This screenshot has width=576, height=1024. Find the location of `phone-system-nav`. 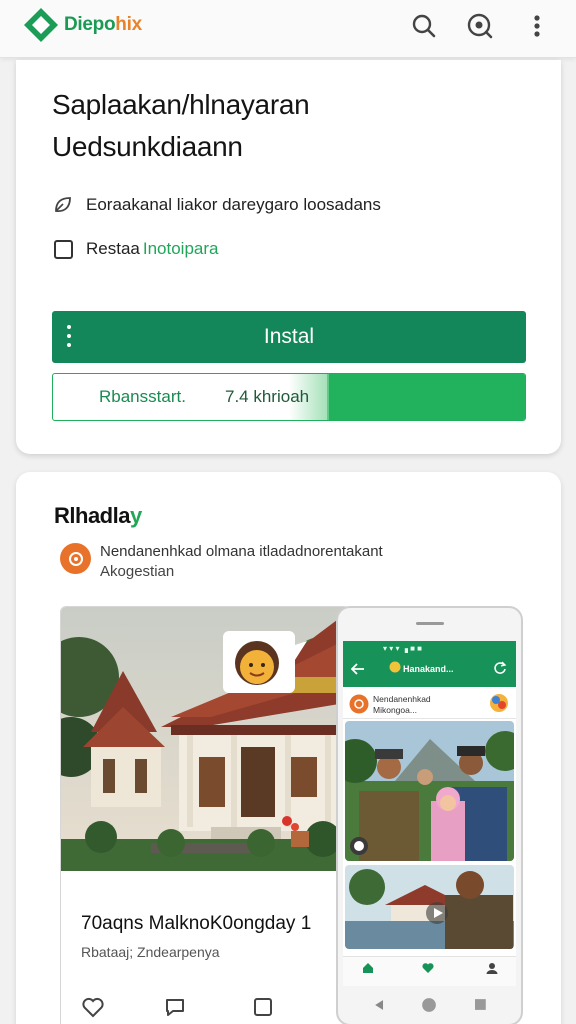

phone-system-nav is located at coordinates (430, 1005).